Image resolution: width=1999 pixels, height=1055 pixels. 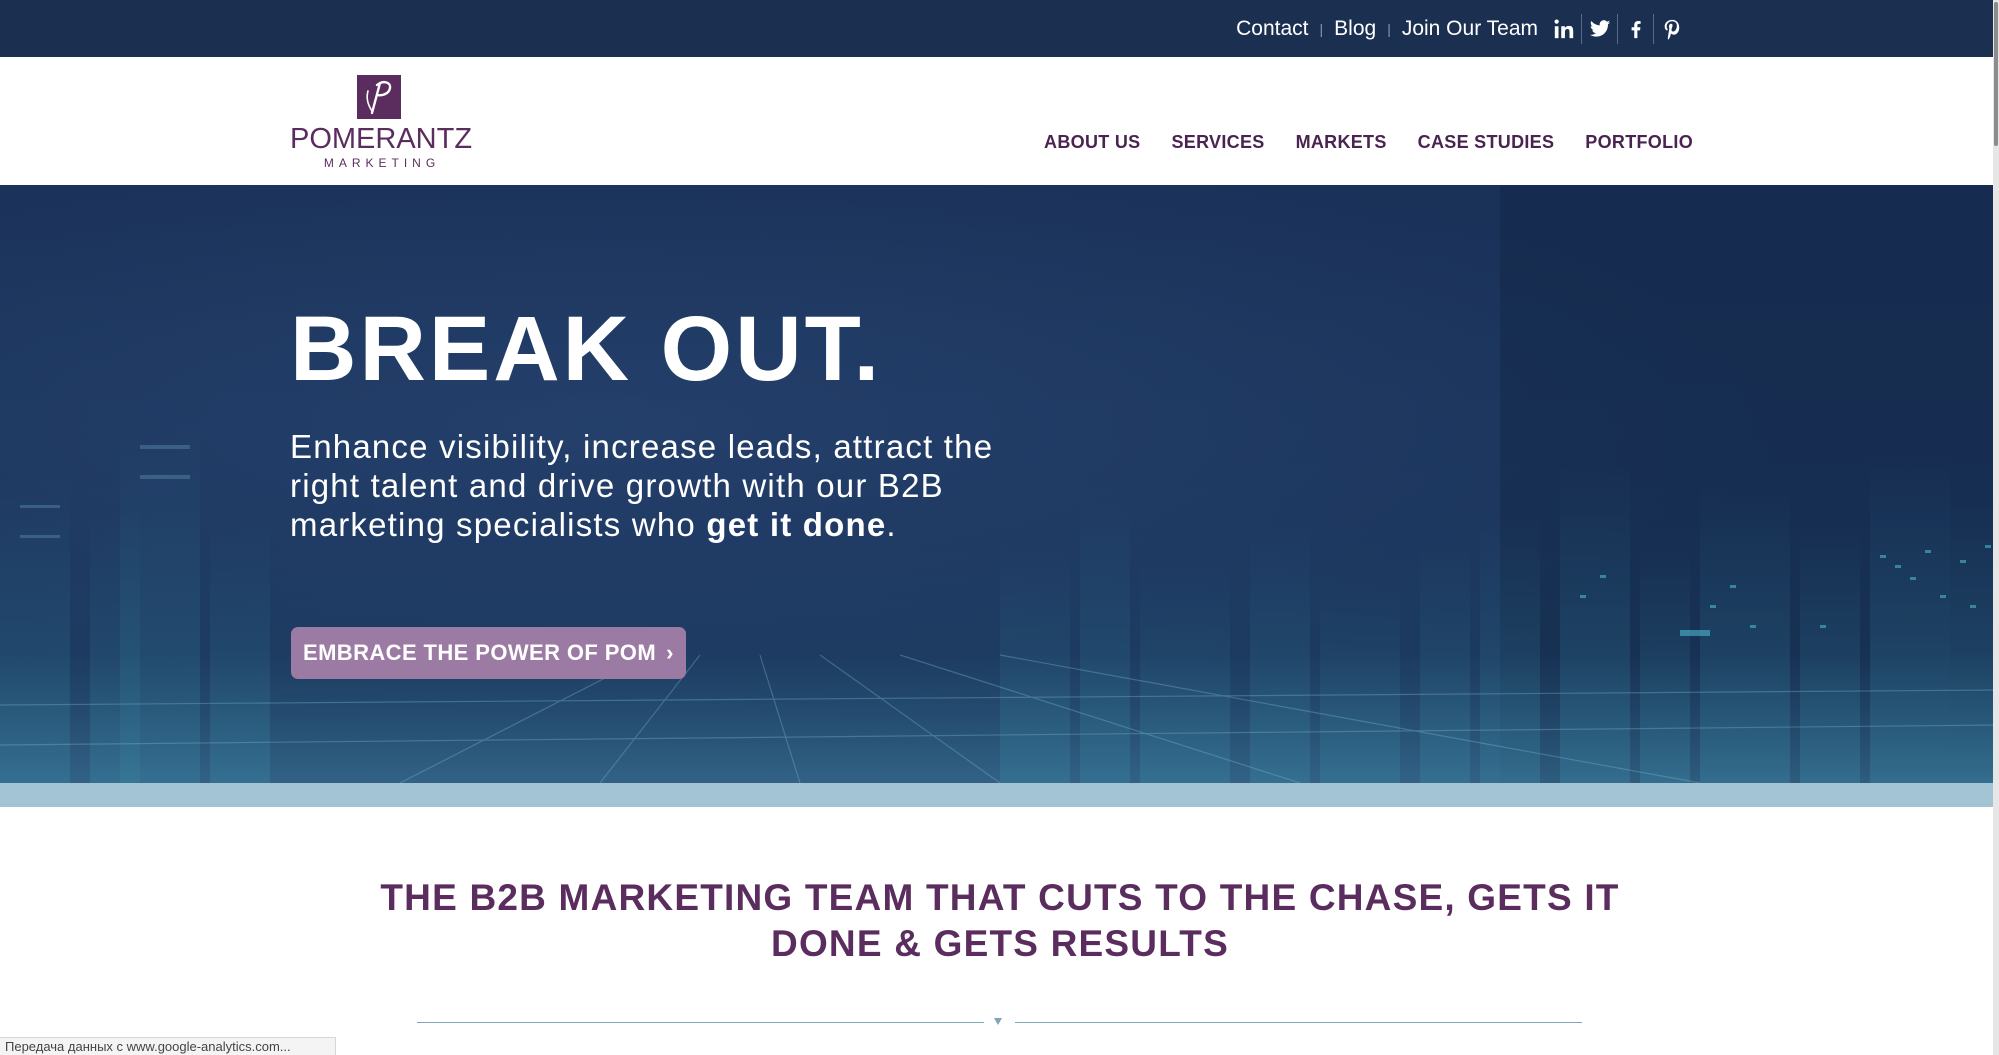 What do you see at coordinates (1341, 142) in the screenshot?
I see `nav-markets: MARKETS` at bounding box center [1341, 142].